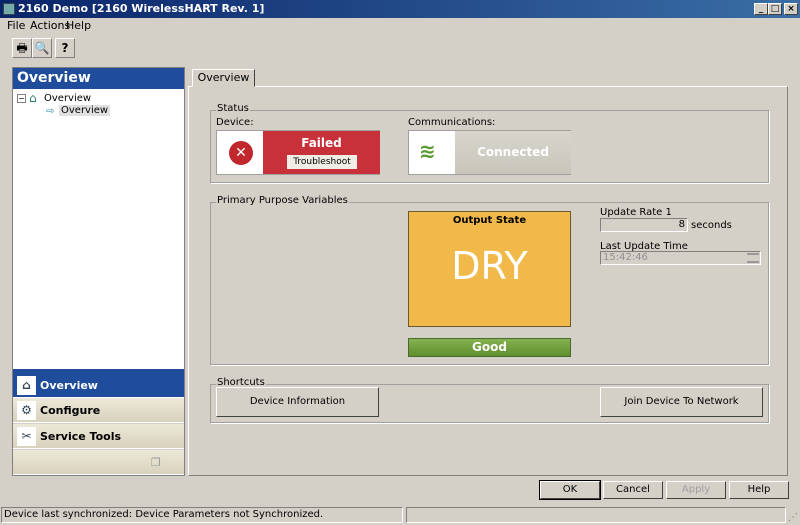 The image size is (800, 525). Describe the element at coordinates (85, 110) in the screenshot. I see `tree-item-child: Overview` at that location.